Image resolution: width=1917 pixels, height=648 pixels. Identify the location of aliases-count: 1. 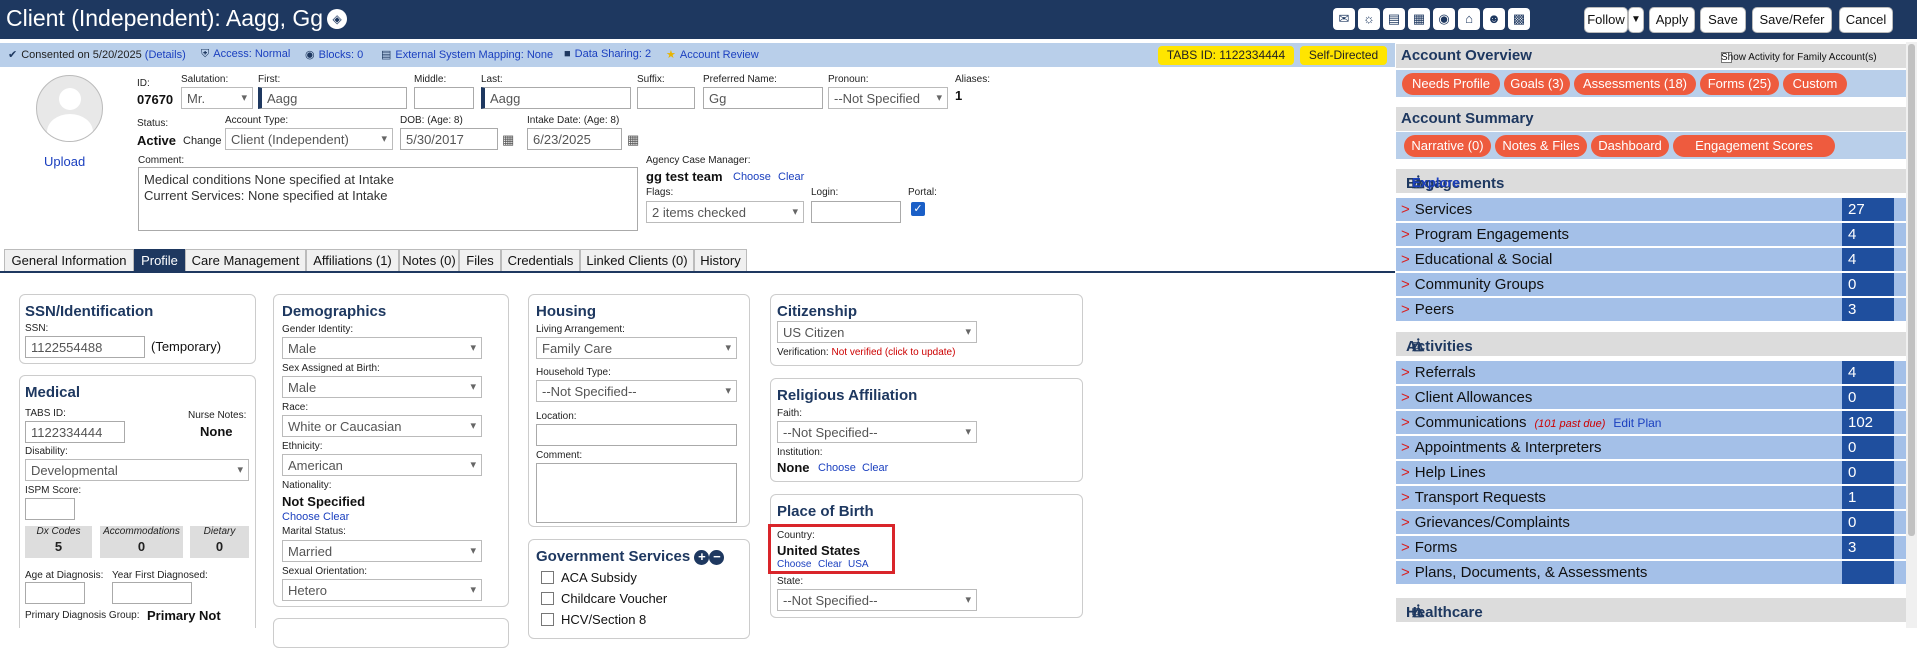
(958, 95).